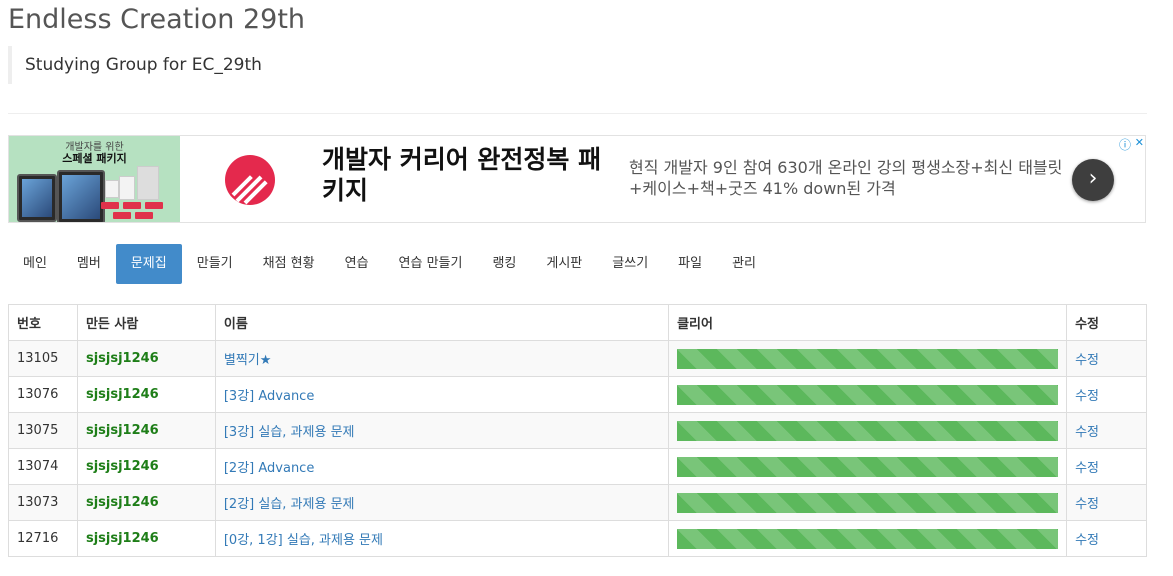 The image size is (1173, 576). What do you see at coordinates (1106, 322) in the screenshot?
I see `column-header-edit: 수정` at bounding box center [1106, 322].